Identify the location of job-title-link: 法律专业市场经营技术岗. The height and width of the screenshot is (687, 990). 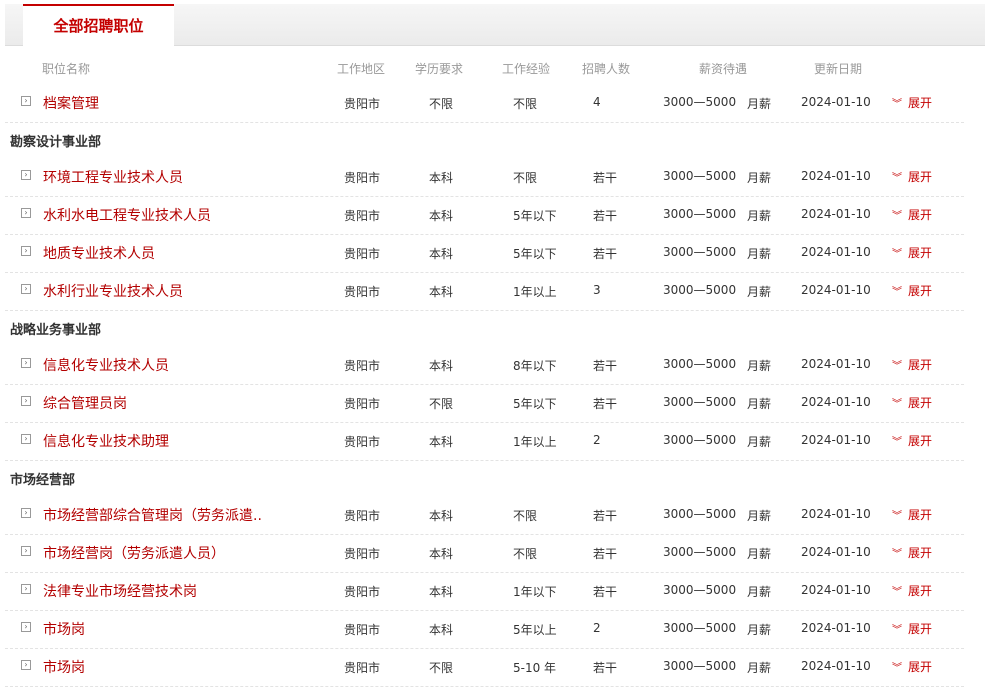
(120, 591).